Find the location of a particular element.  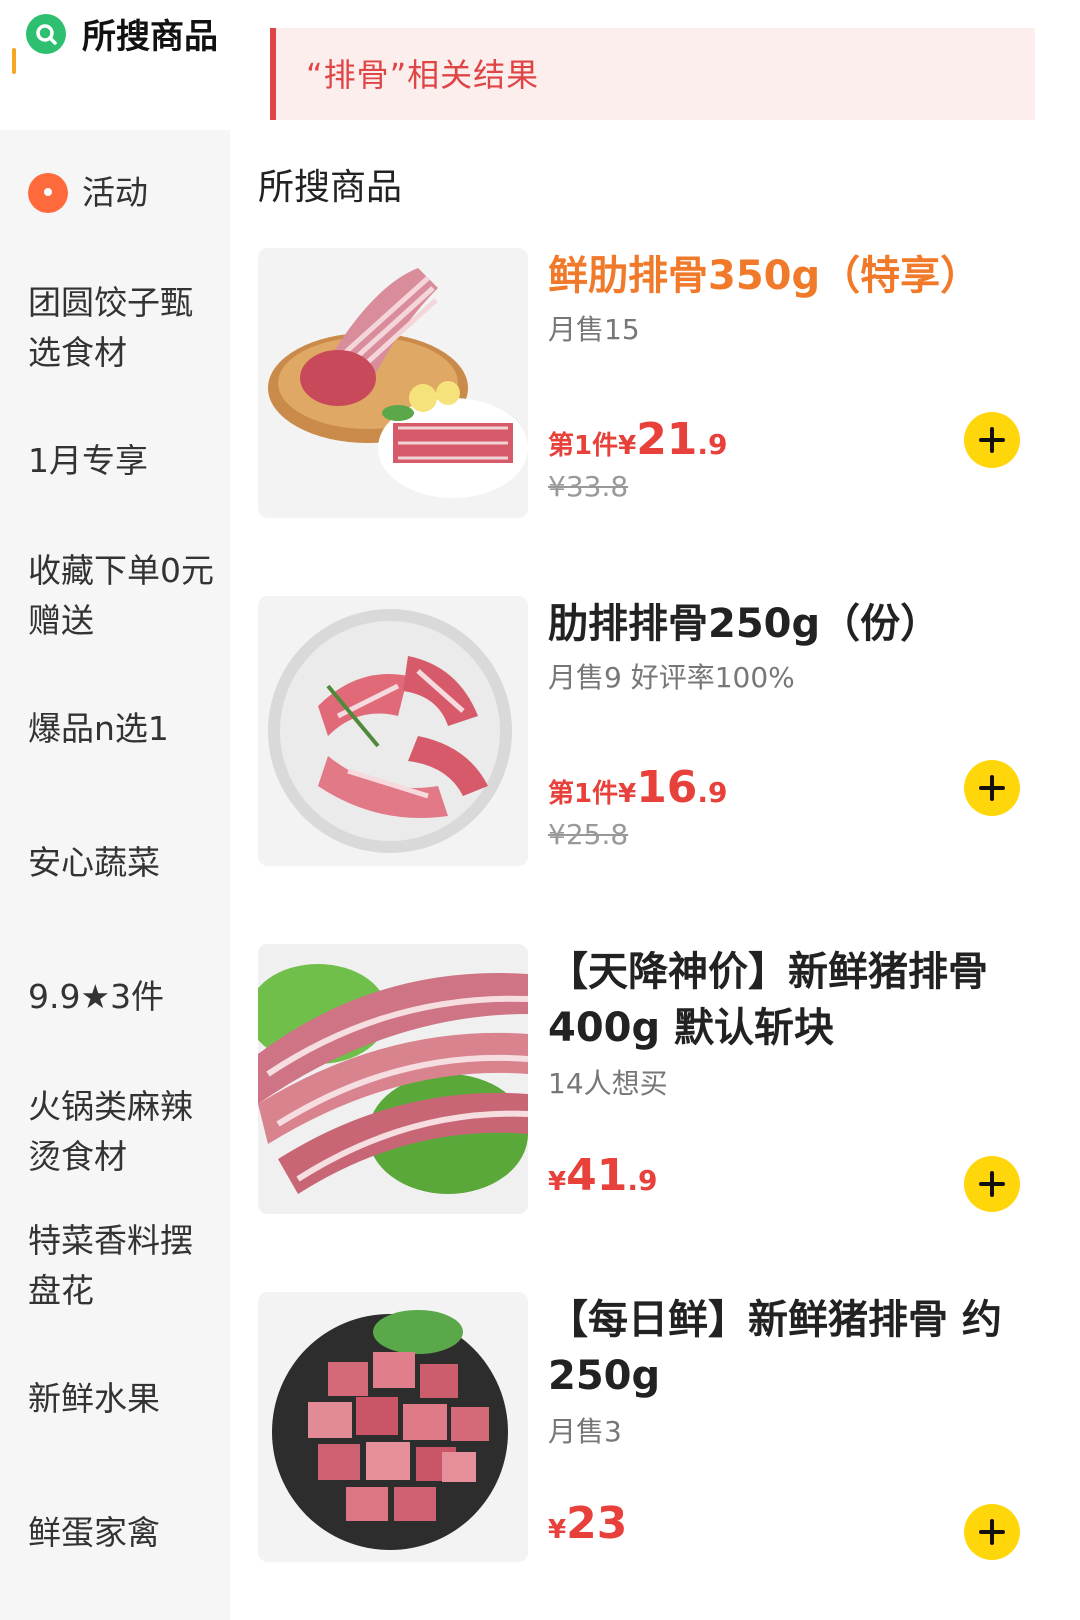

product-sales: 月售9 好评率100% is located at coordinates (671, 677).